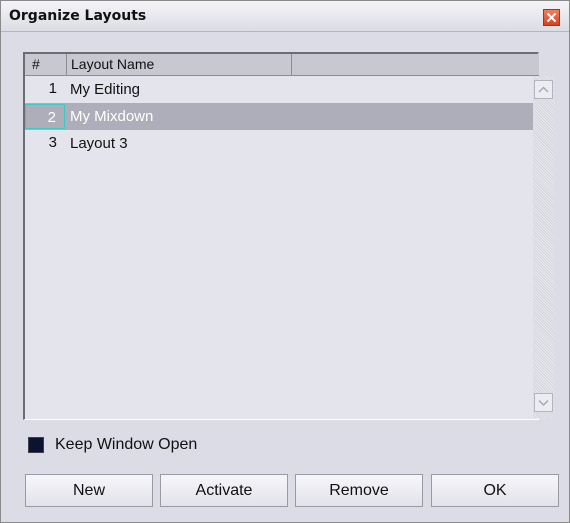 The image size is (570, 523). Describe the element at coordinates (52, 88) in the screenshot. I see `layout-number: 1` at that location.